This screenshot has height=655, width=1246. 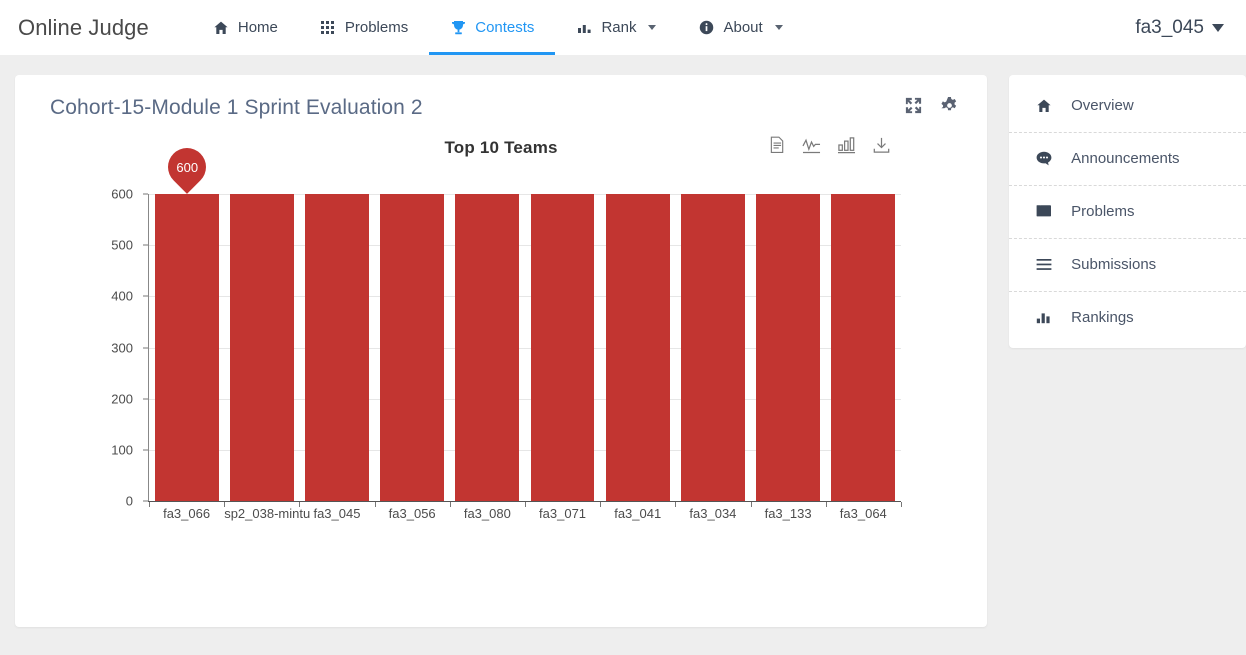 I want to click on sidebar-label-rankings: Rankings, so click(x=1102, y=317).